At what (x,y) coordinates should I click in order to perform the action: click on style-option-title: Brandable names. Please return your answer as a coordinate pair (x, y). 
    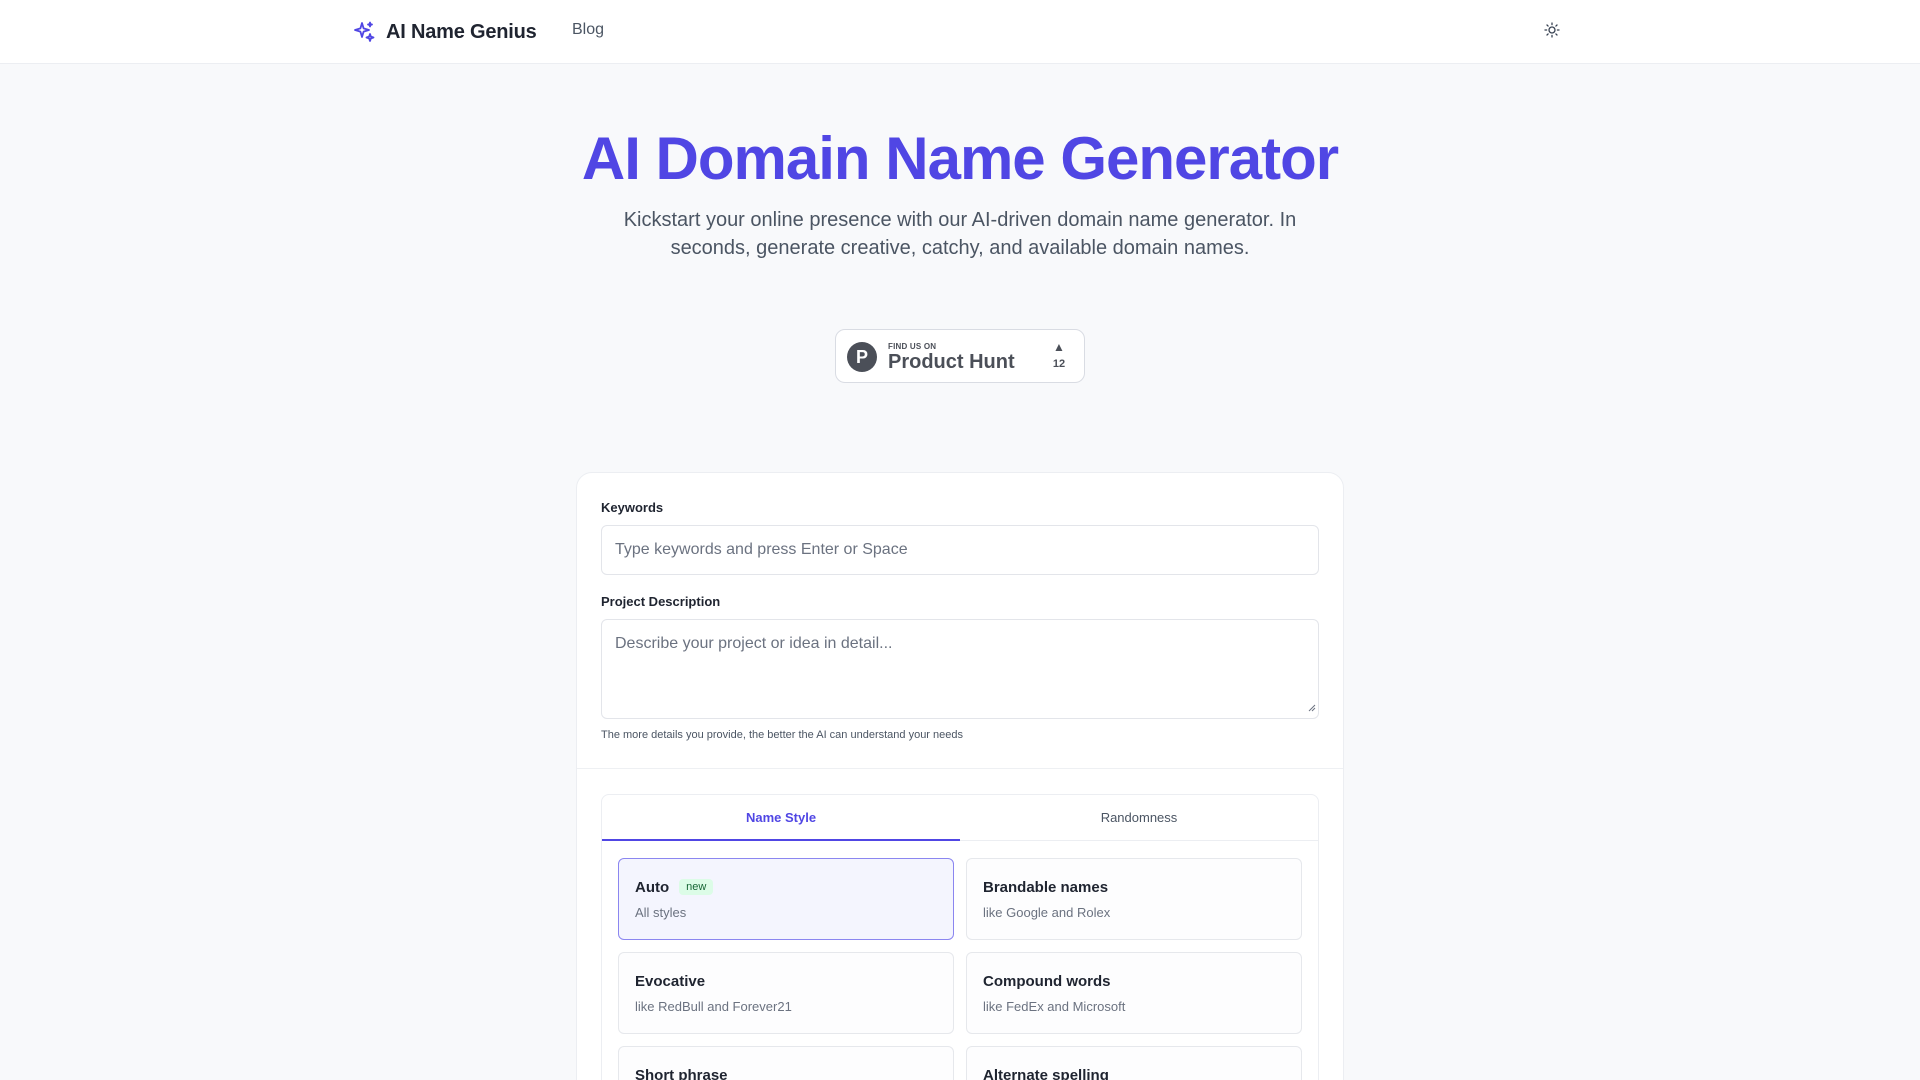
    Looking at the image, I should click on (1046, 887).